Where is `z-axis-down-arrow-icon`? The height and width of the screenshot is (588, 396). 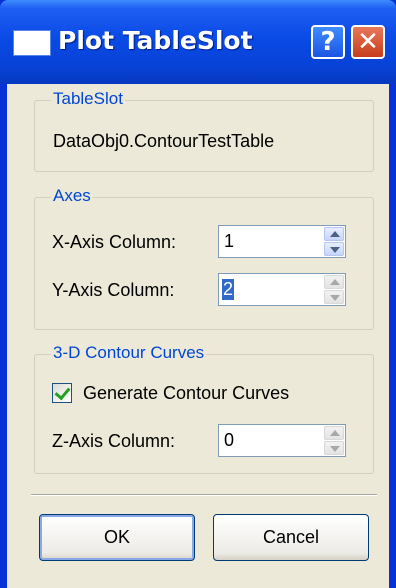
z-axis-down-arrow-icon is located at coordinates (334, 448).